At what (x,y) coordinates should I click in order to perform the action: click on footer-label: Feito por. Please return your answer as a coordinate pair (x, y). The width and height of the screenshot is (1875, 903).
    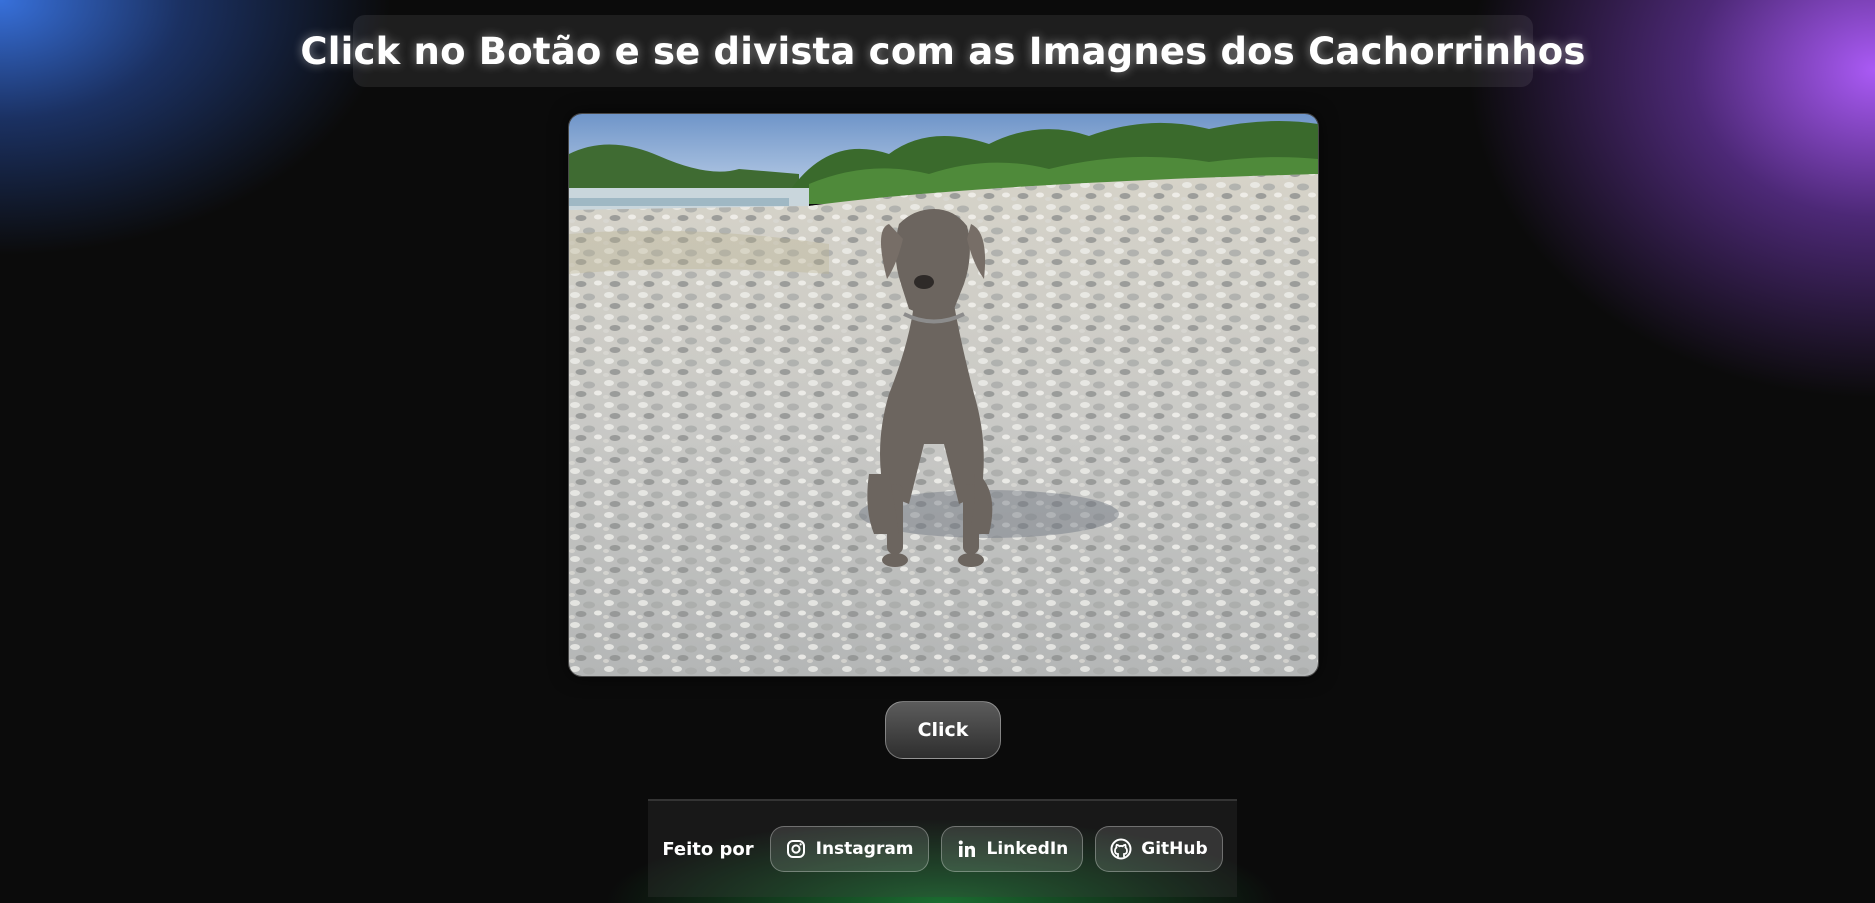
    Looking at the image, I should click on (708, 849).